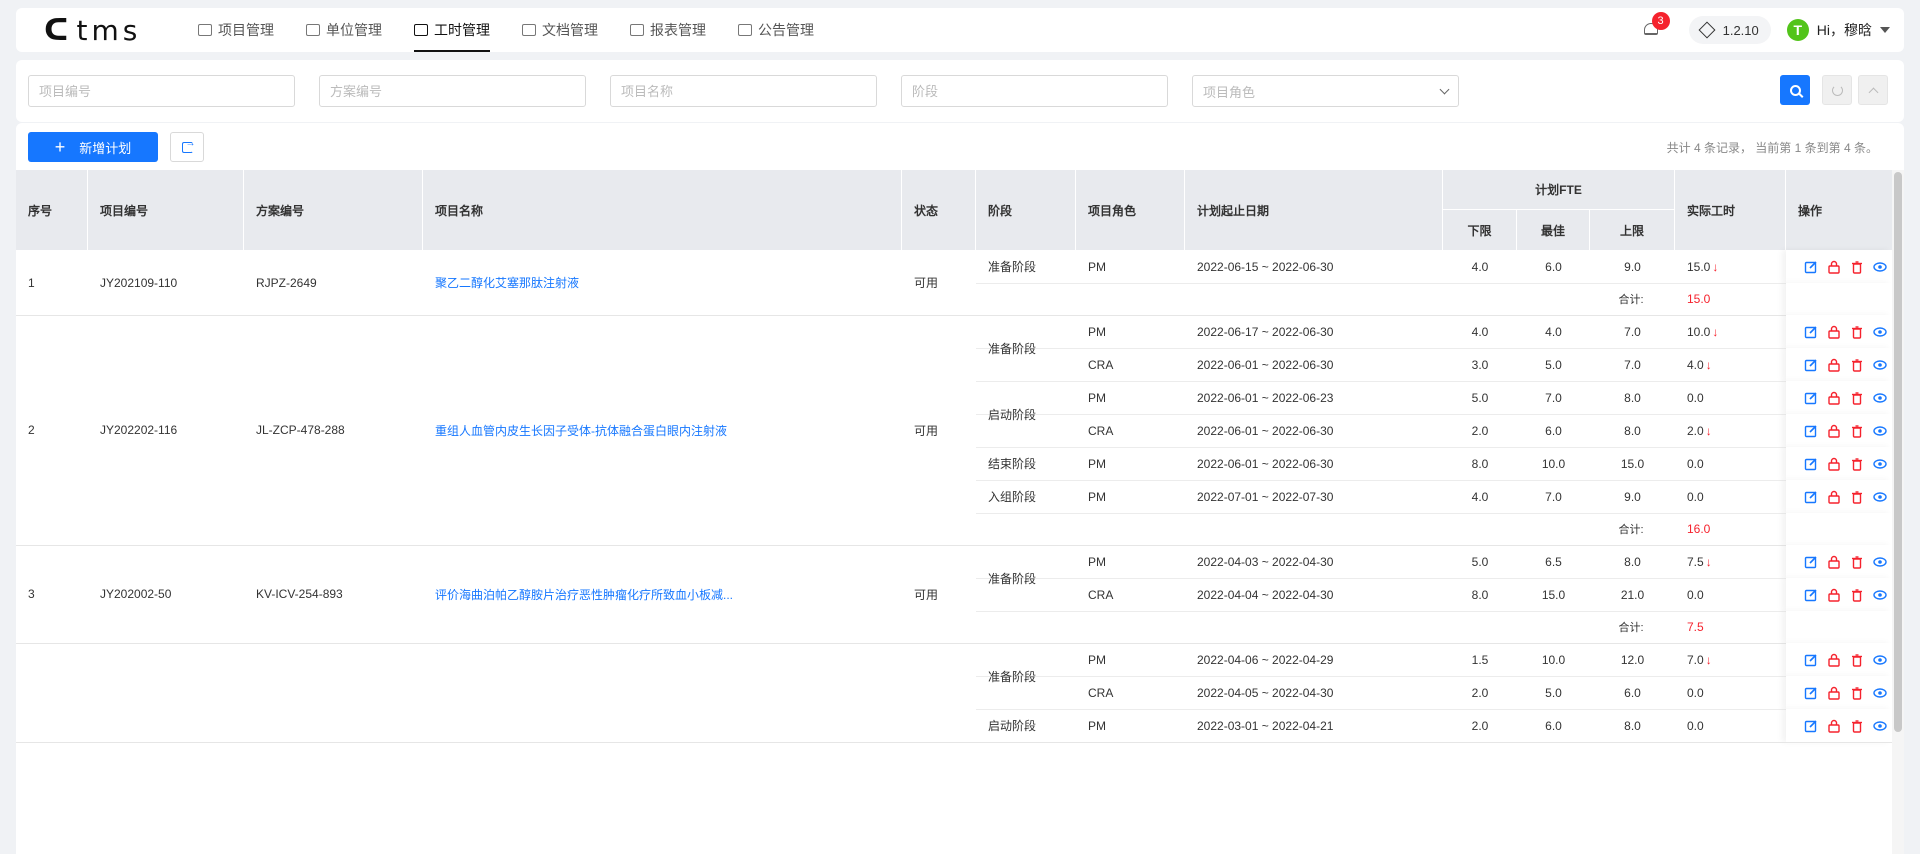 The width and height of the screenshot is (1920, 854). Describe the element at coordinates (1034, 91) in the screenshot. I see `stage-input` at that location.